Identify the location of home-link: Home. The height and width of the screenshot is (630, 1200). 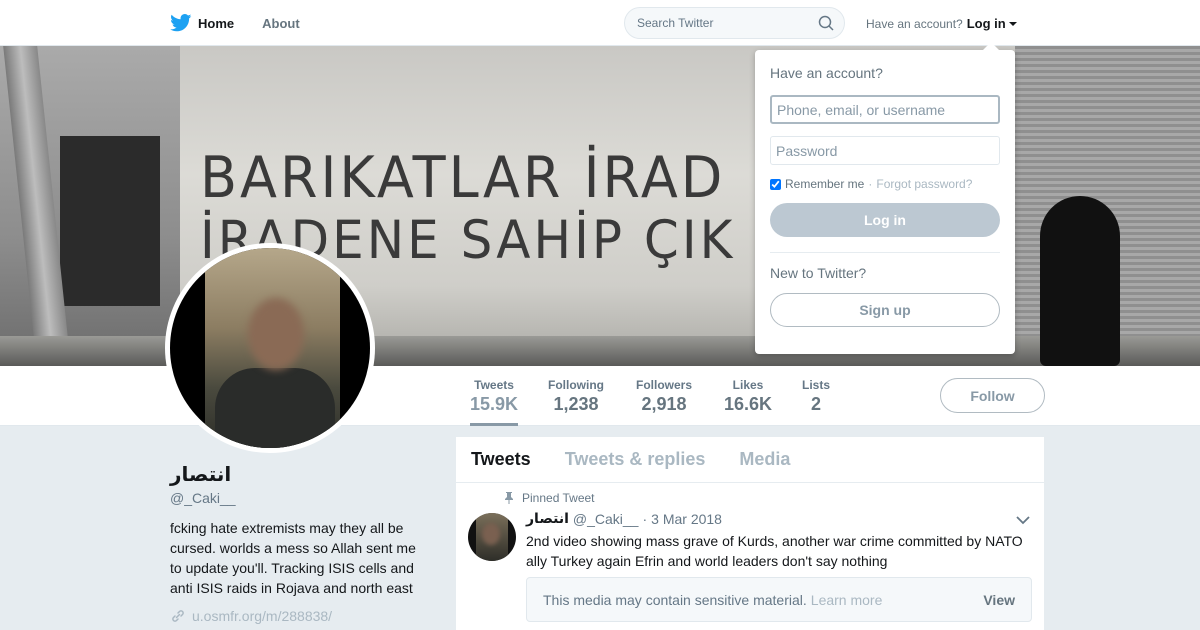
(202, 23).